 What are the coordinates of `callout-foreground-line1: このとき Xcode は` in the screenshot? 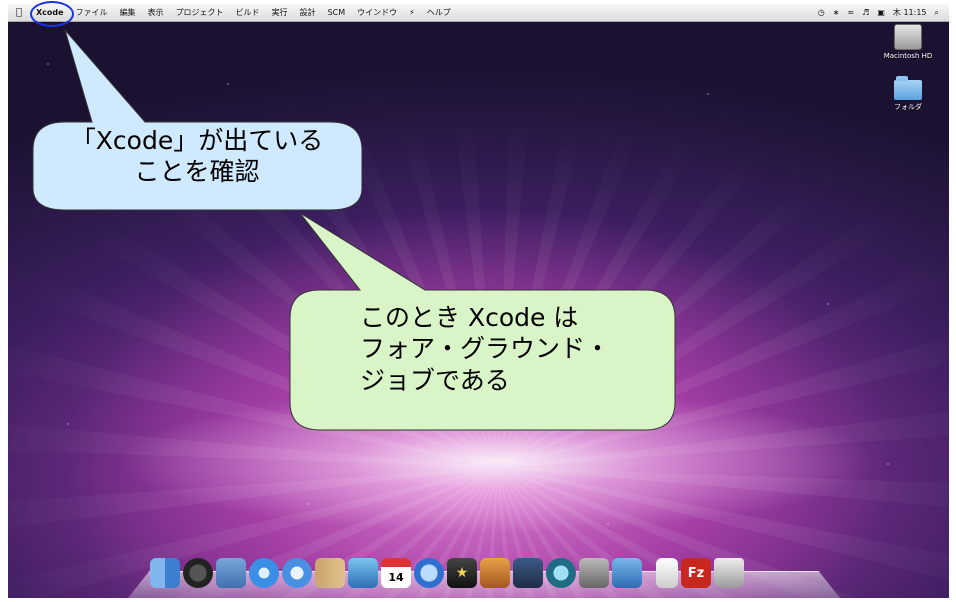 It's located at (469, 317).